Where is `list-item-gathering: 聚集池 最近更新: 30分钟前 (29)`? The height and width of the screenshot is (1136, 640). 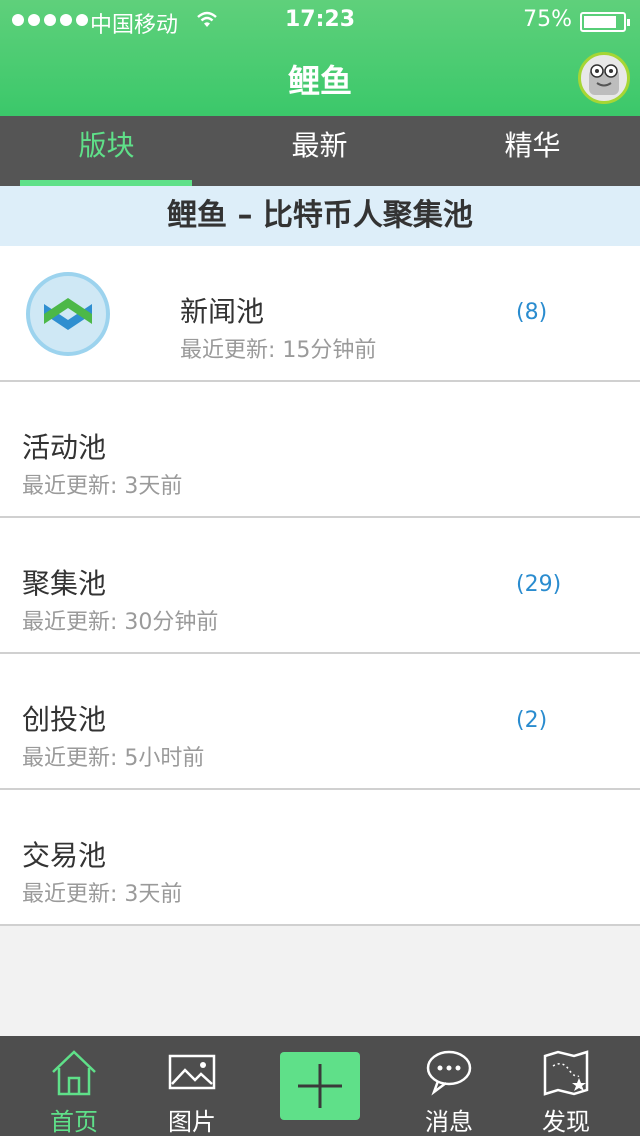
list-item-gathering: 聚集池 最近更新: 30分钟前 (29) is located at coordinates (320, 586).